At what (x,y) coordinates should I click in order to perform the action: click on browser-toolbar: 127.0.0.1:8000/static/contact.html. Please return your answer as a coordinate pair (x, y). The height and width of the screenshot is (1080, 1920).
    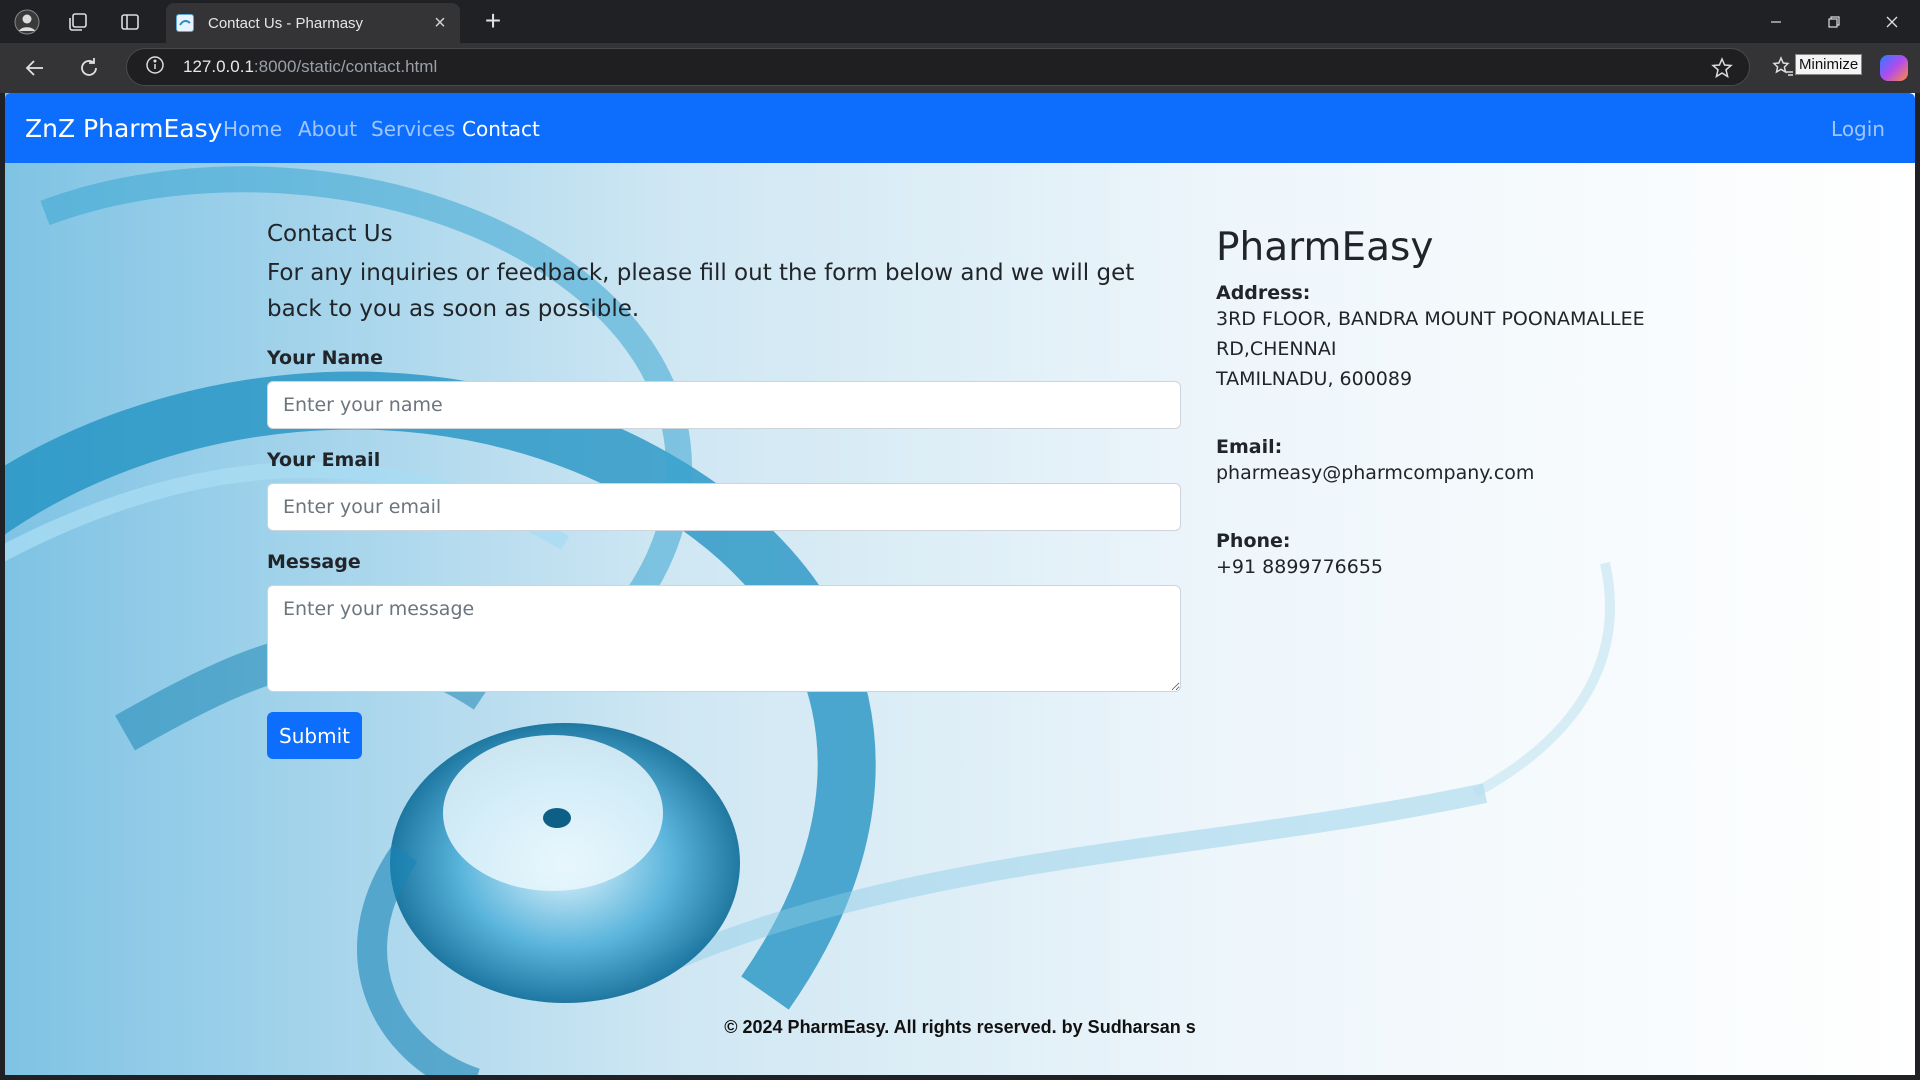
    Looking at the image, I should click on (960, 68).